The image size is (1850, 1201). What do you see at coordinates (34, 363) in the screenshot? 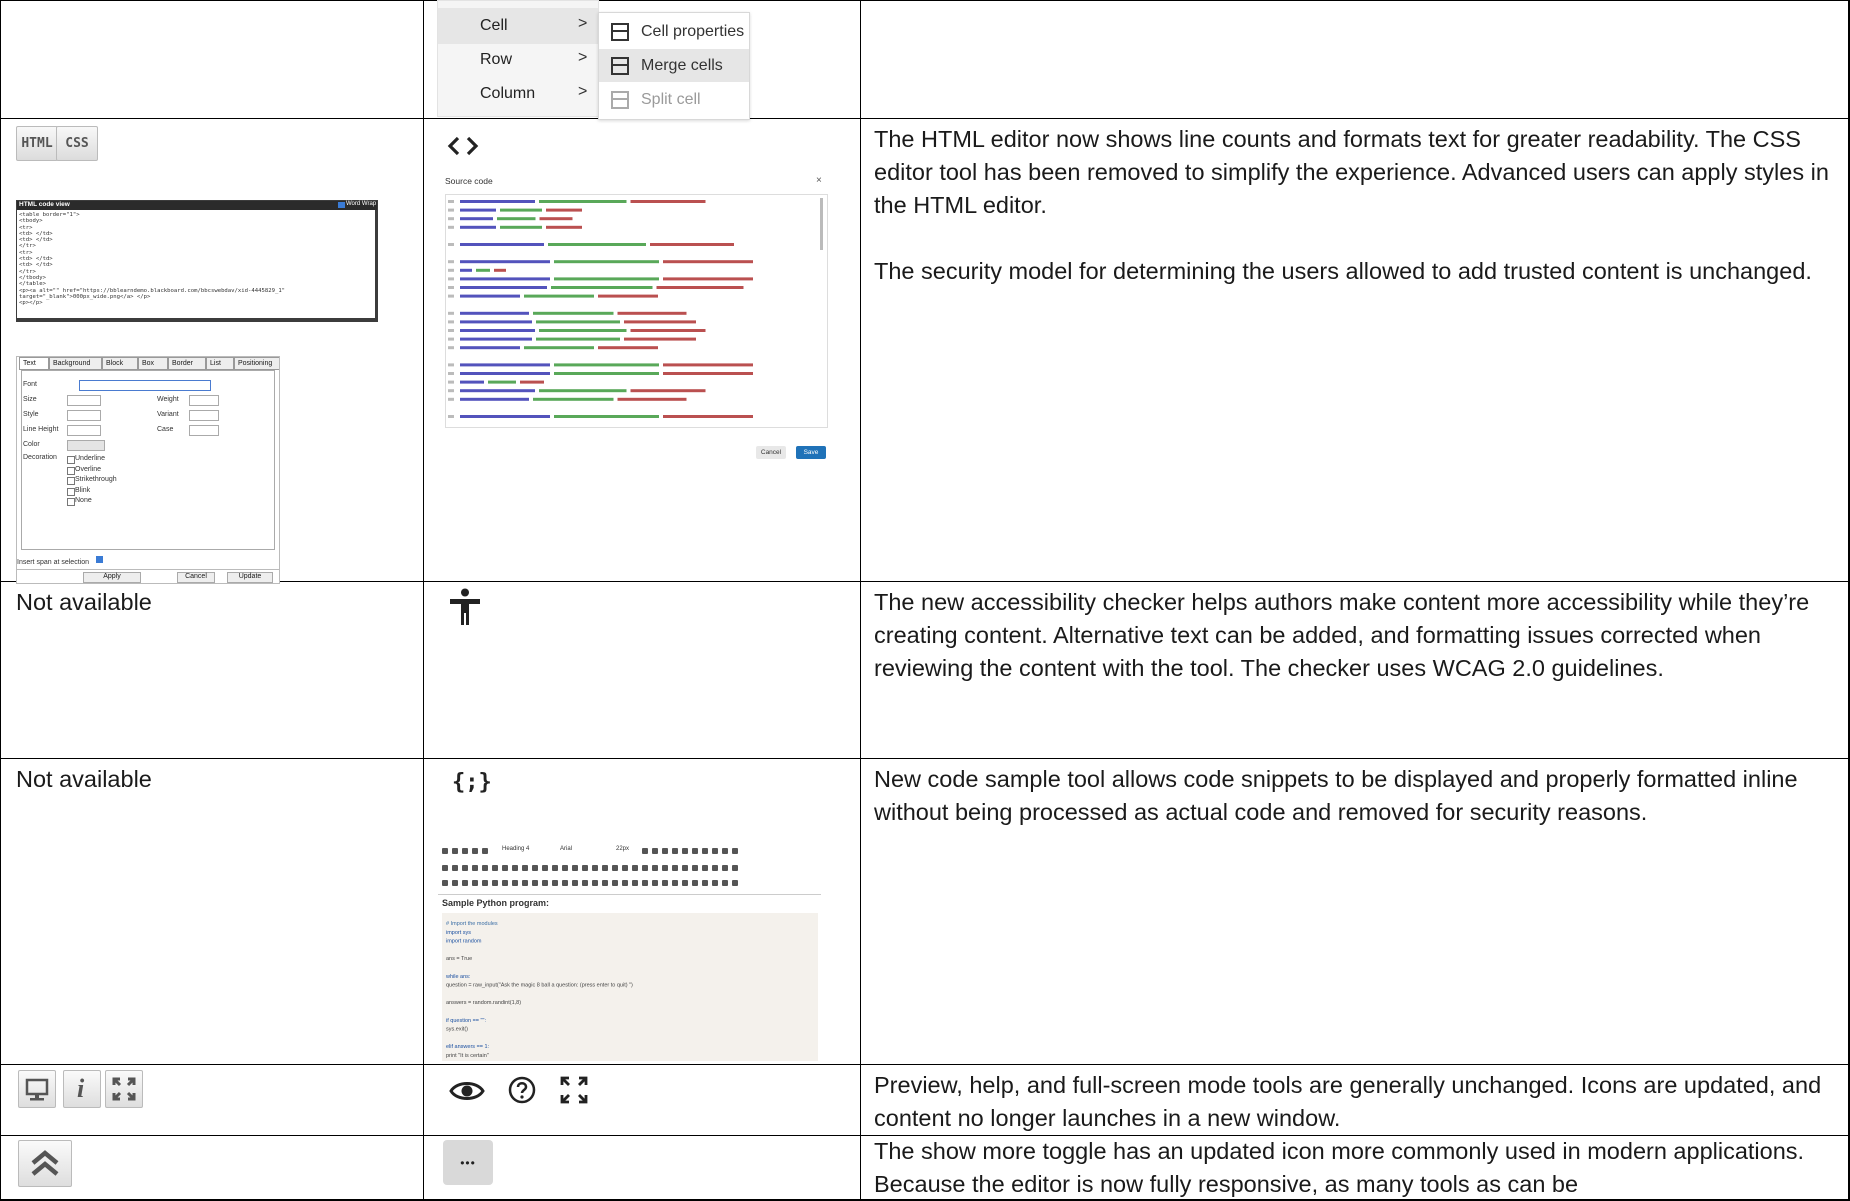
I see `css-tab: Text` at bounding box center [34, 363].